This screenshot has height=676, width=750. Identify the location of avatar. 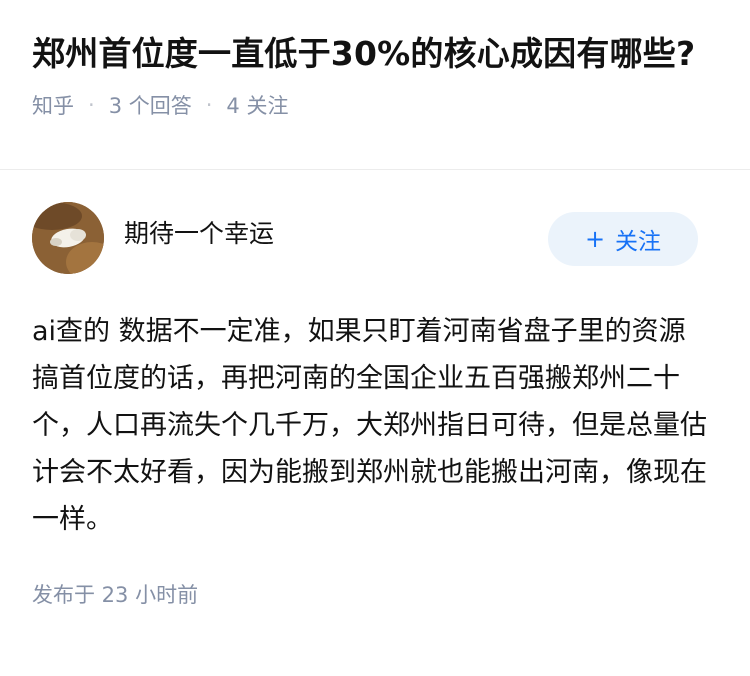
(68, 238).